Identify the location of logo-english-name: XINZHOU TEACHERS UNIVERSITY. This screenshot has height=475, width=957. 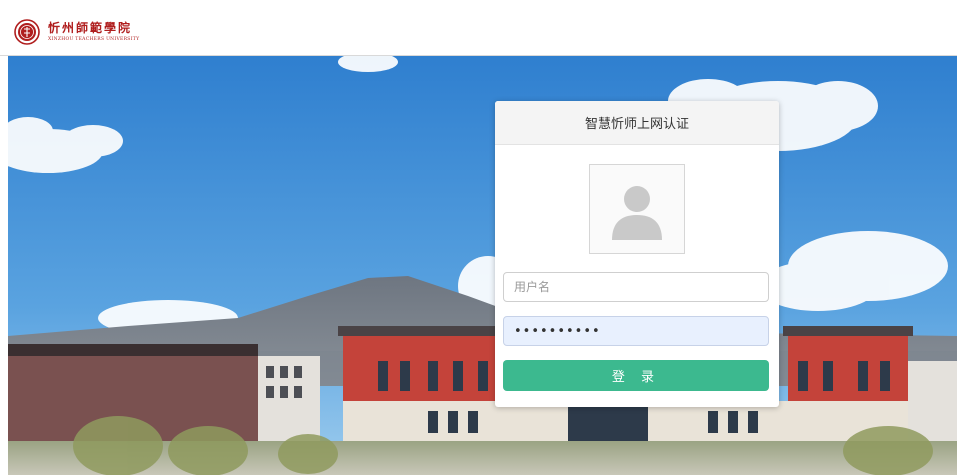
(94, 39).